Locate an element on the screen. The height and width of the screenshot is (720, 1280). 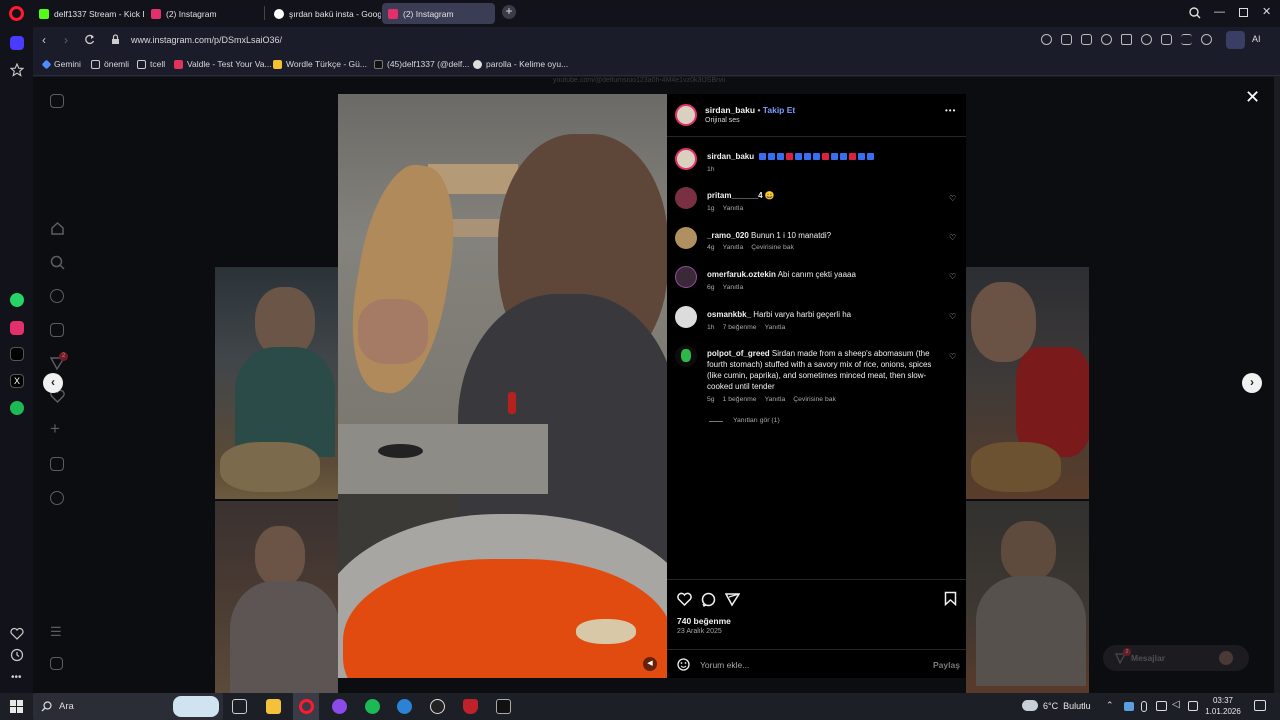
bookmark-gemini: Gemini is located at coordinates (61, 64).